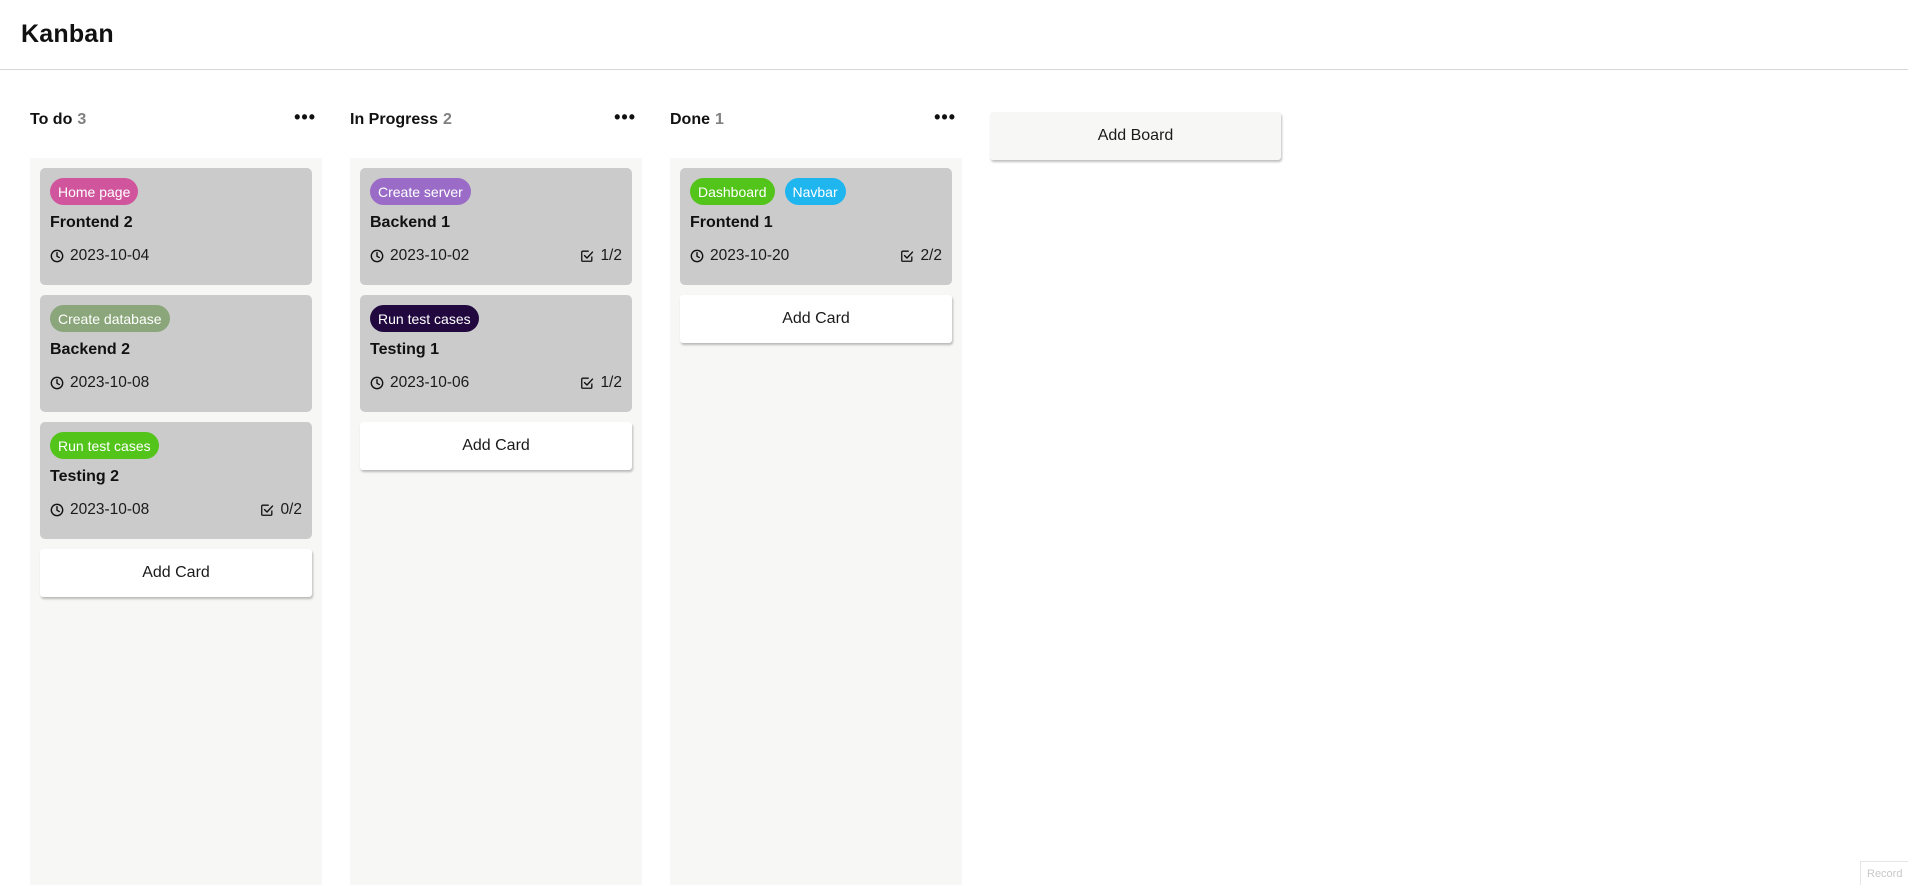  Describe the element at coordinates (176, 318) in the screenshot. I see `card-labels: Create database` at that location.